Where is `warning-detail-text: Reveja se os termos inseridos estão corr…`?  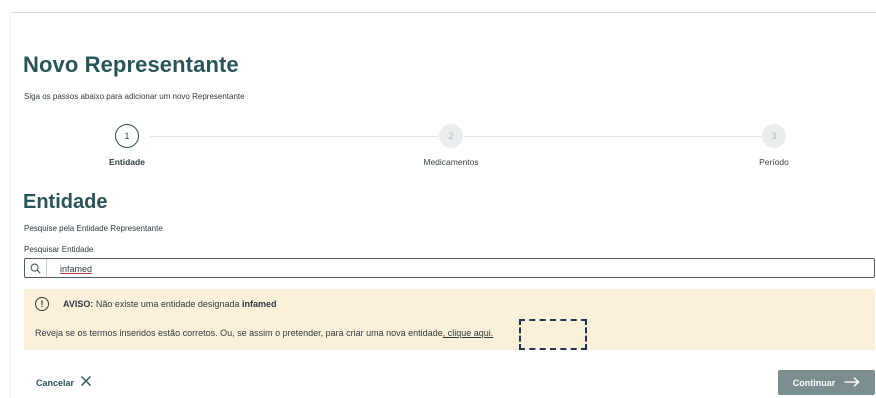 warning-detail-text: Reveja se os termos inseridos estão corr… is located at coordinates (239, 333).